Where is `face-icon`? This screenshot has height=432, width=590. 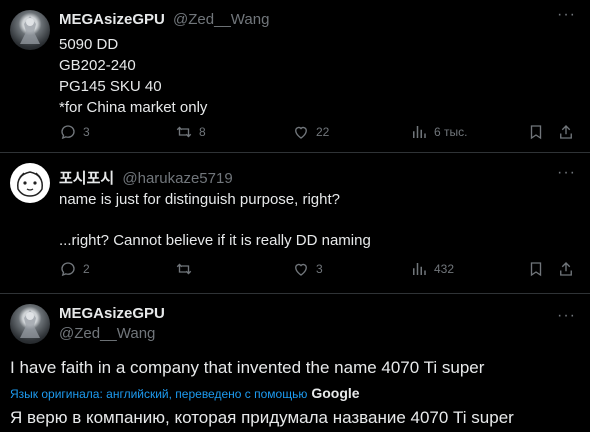 face-icon is located at coordinates (30, 184).